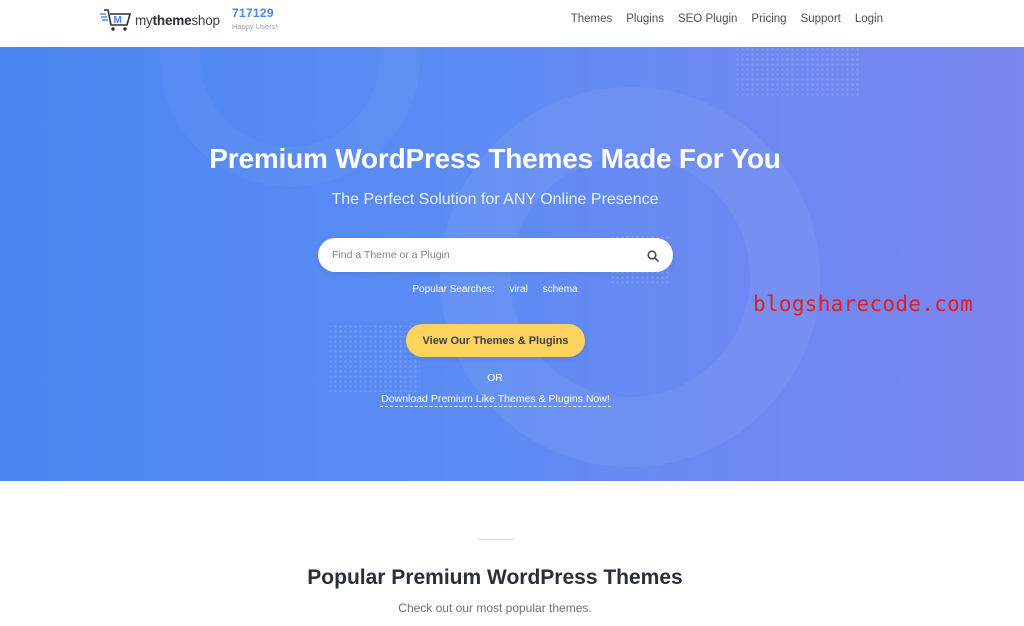 The height and width of the screenshot is (626, 1024). What do you see at coordinates (496, 539) in the screenshot?
I see `section-divider` at bounding box center [496, 539].